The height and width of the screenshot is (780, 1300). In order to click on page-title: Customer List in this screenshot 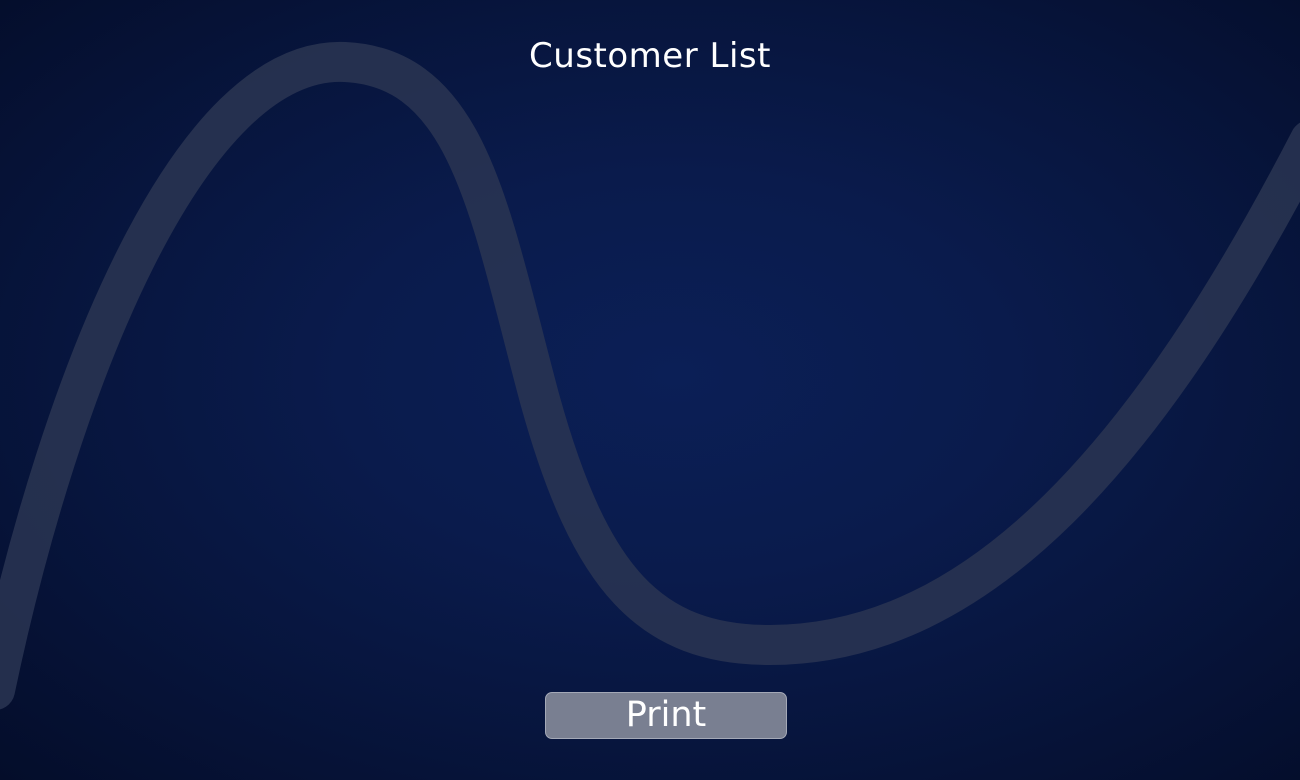, I will do `click(650, 56)`.